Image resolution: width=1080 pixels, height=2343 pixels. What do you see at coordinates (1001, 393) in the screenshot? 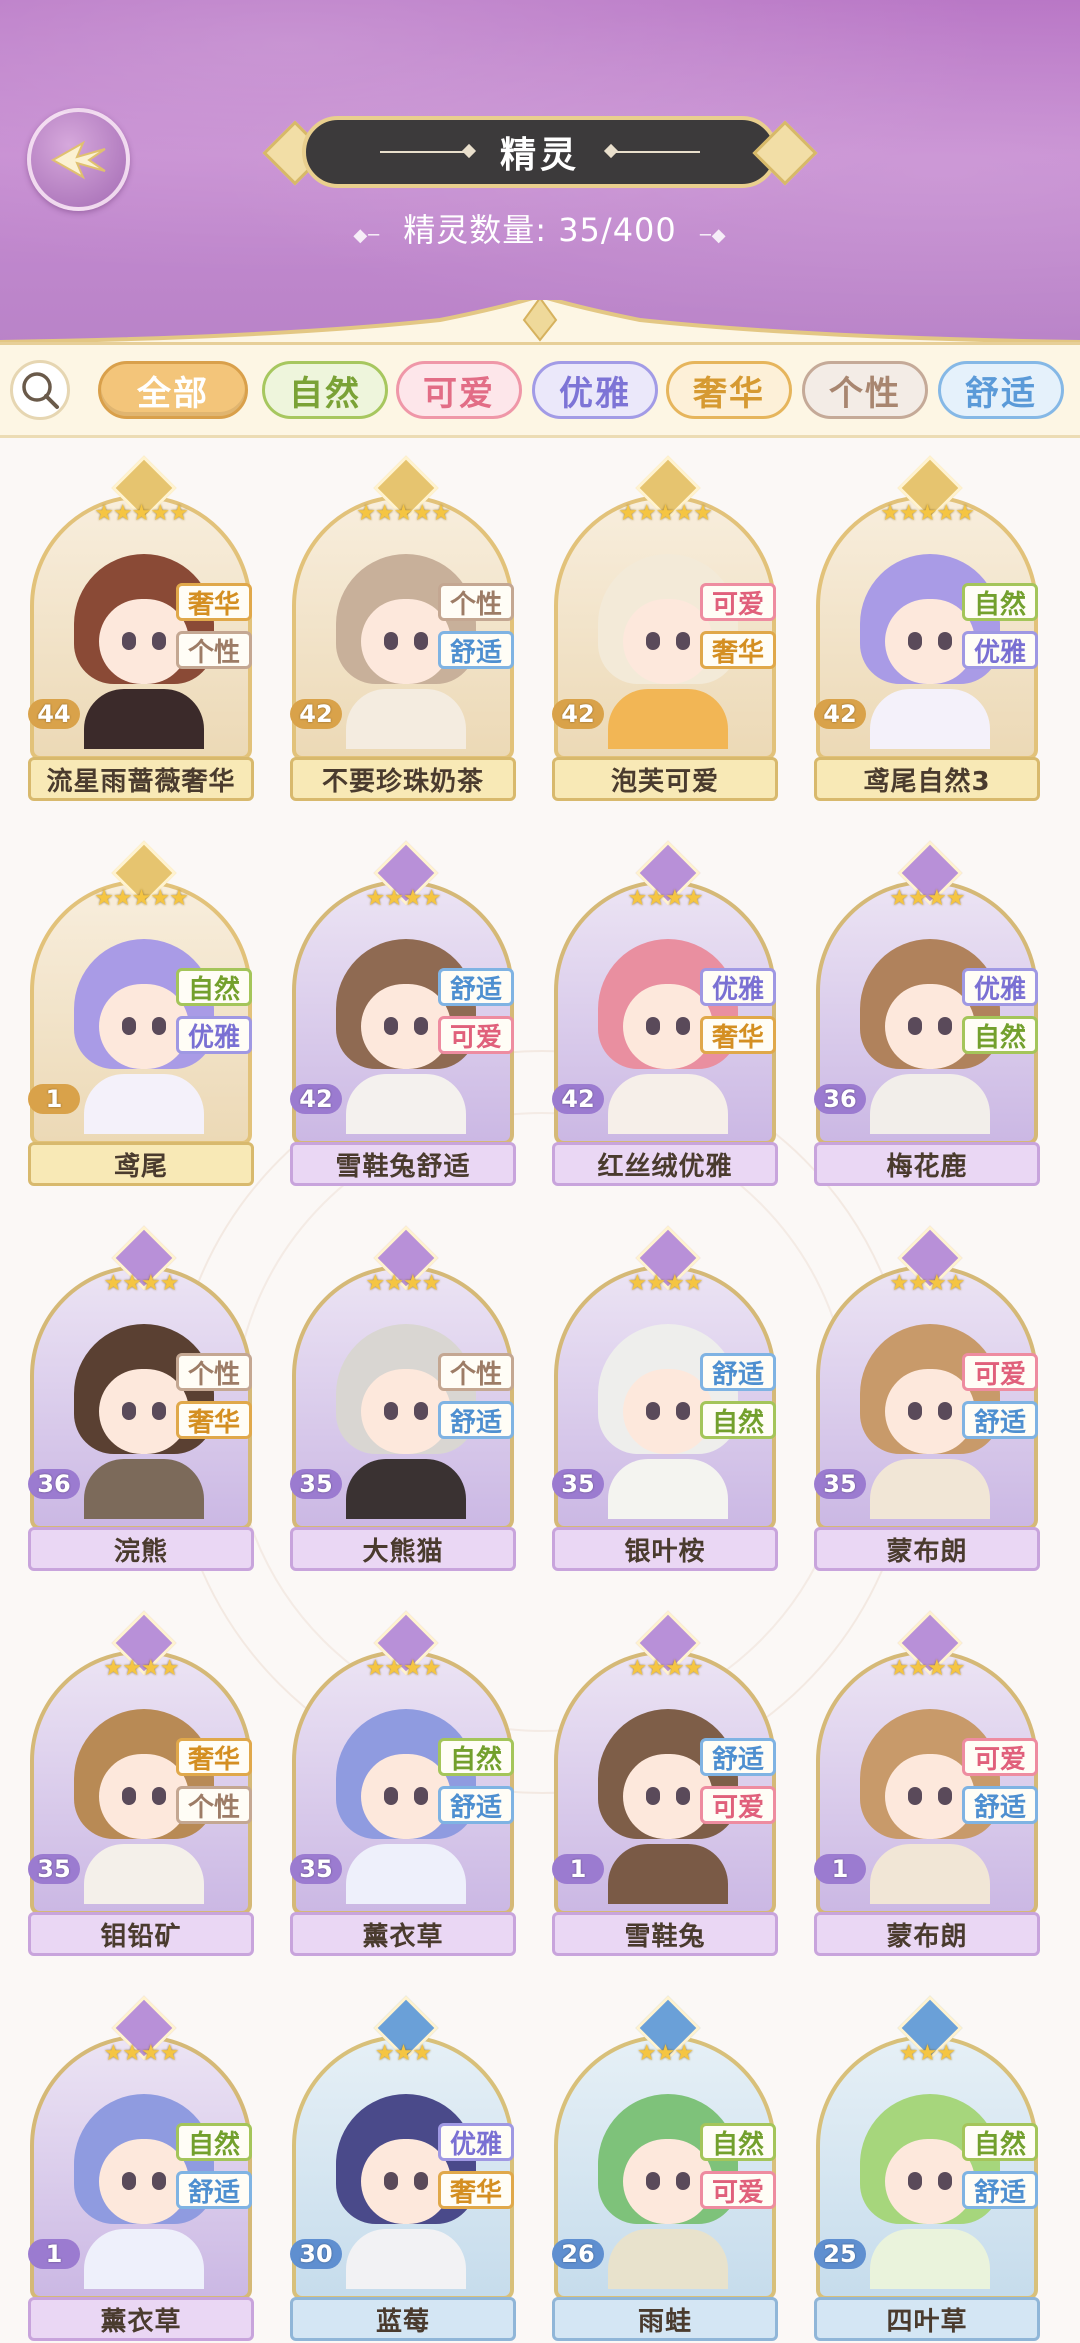
I see `filter-tab-label: 舒适` at bounding box center [1001, 393].